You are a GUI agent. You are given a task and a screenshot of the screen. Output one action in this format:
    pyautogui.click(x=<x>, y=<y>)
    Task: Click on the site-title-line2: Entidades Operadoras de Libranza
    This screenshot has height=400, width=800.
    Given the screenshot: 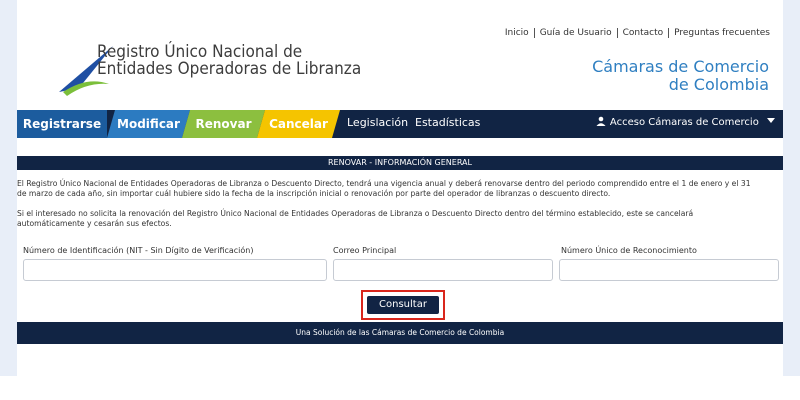 What is the action you would take?
    pyautogui.click(x=229, y=69)
    